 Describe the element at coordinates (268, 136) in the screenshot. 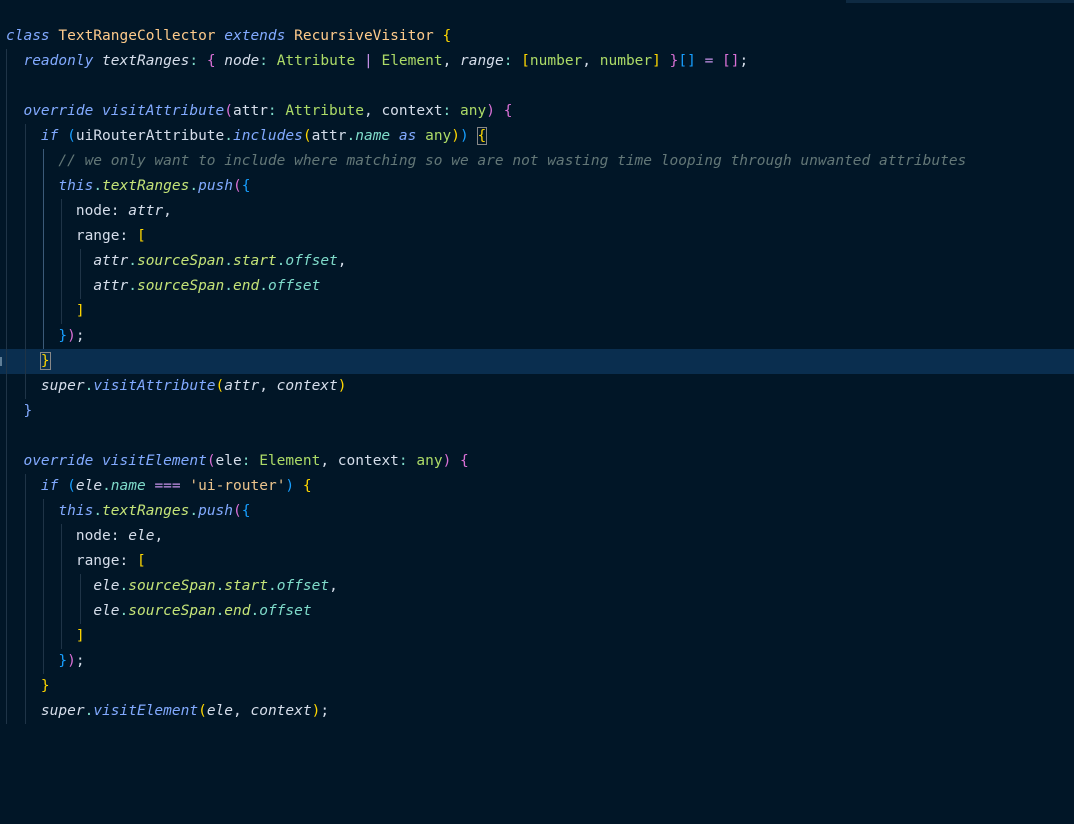

I see `token: includes` at that location.